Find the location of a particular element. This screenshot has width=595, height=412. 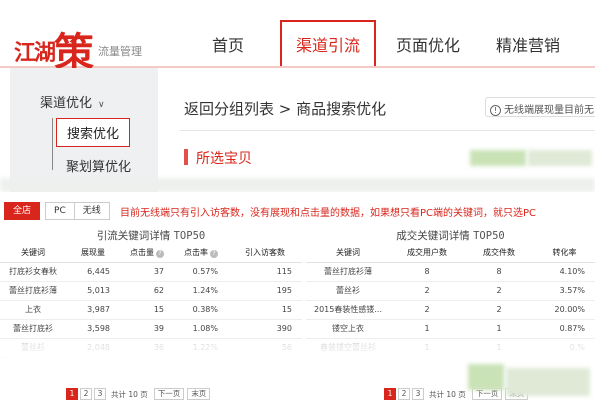

nav-home: 首页 is located at coordinates (228, 44).